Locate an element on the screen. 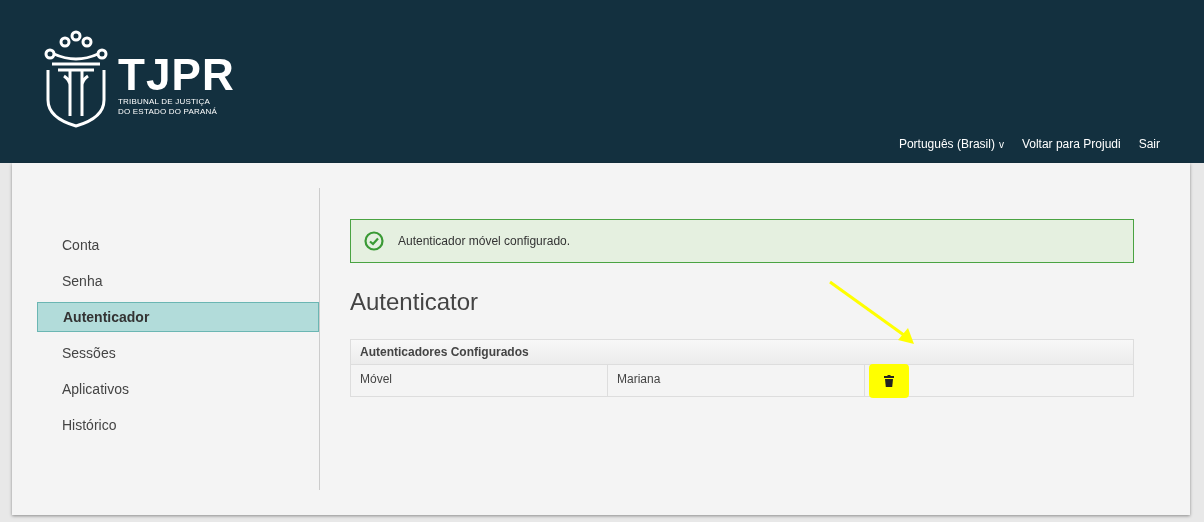  sidebar-item: Conta is located at coordinates (178, 245).